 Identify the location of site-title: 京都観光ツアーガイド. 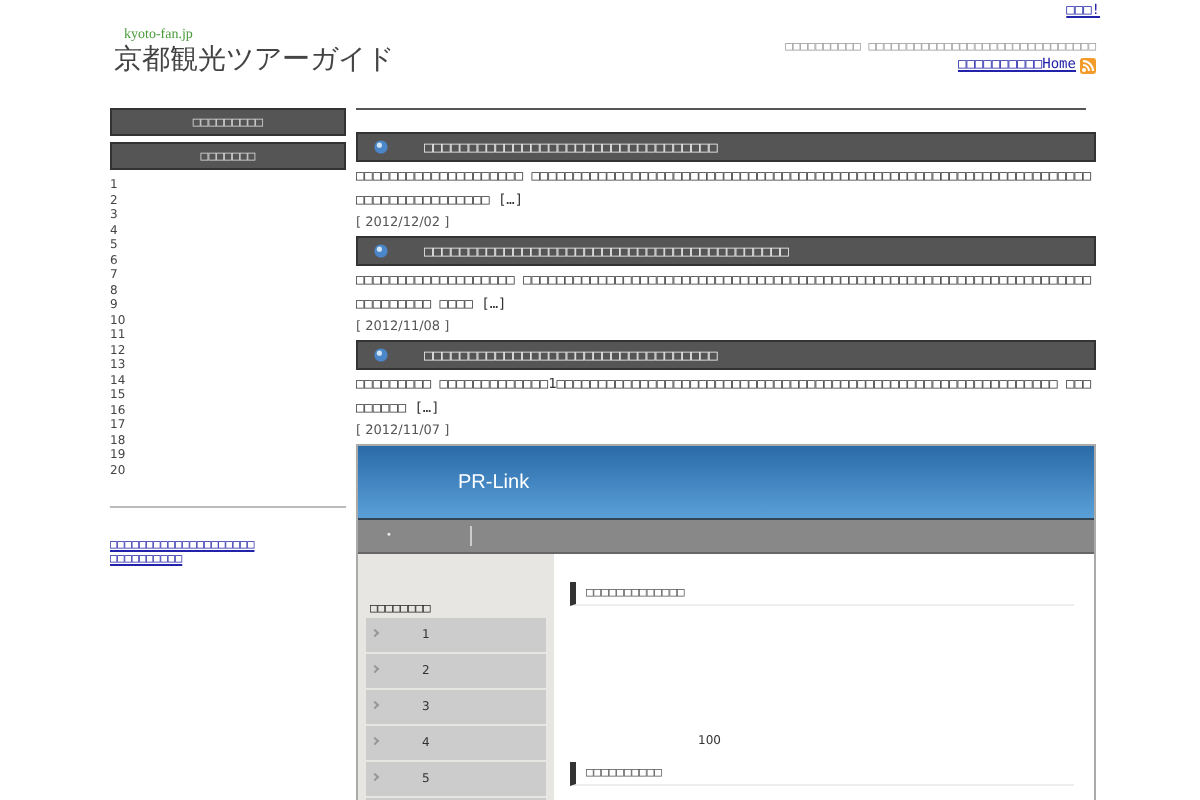
(254, 60).